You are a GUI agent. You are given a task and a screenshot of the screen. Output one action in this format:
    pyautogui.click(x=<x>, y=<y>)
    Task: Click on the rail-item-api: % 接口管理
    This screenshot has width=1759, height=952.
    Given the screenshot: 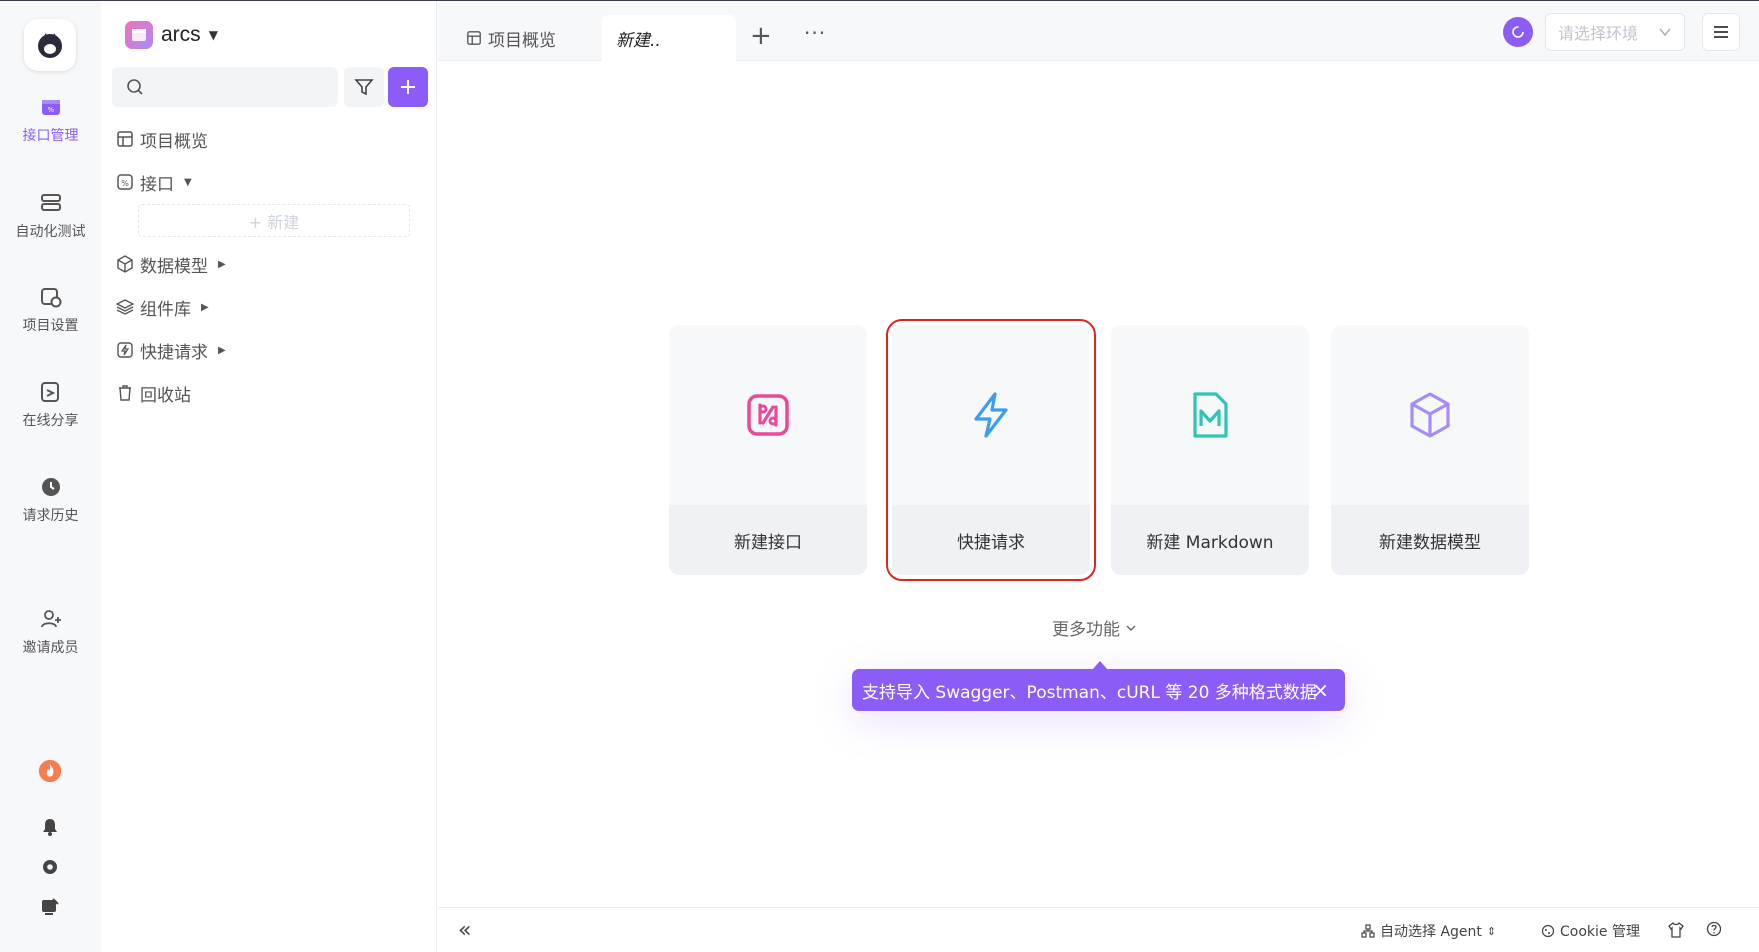 What is the action you would take?
    pyautogui.click(x=50, y=120)
    